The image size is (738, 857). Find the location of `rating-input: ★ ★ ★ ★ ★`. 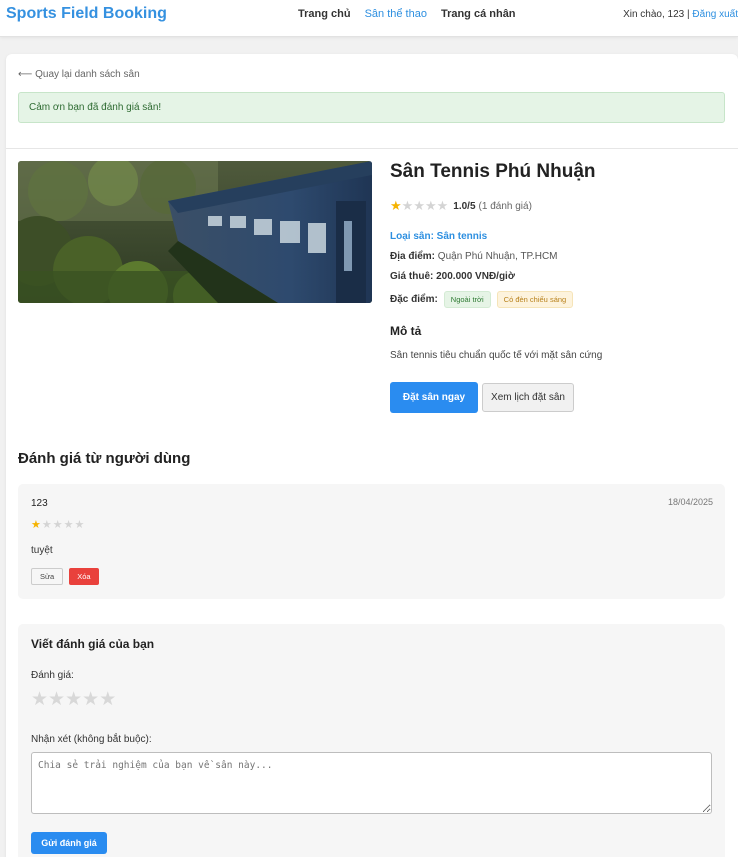

rating-input: ★ ★ ★ ★ ★ is located at coordinates (73, 699).